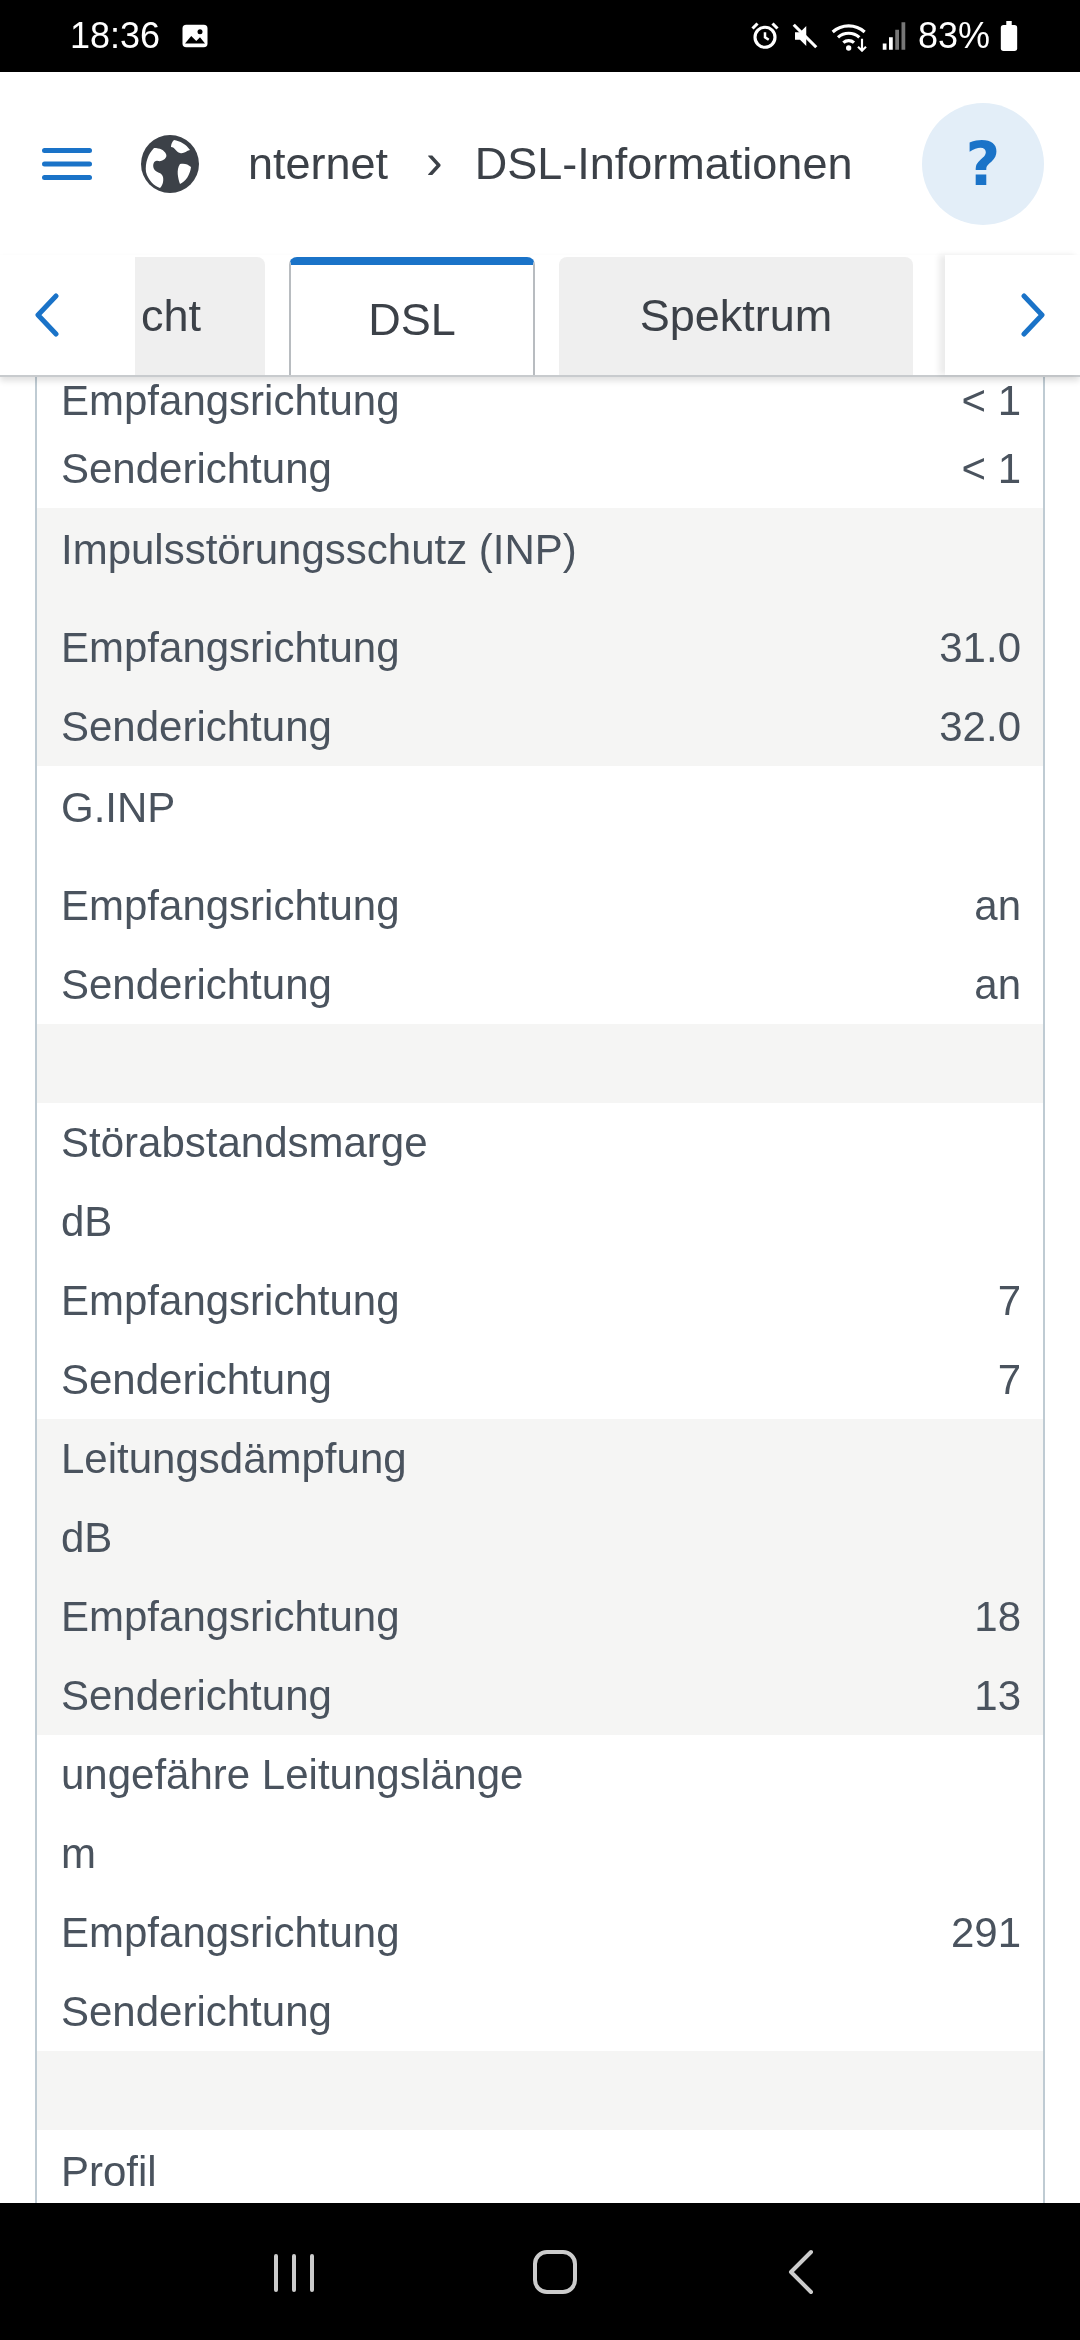  I want to click on row-value: 32.0, so click(980, 726).